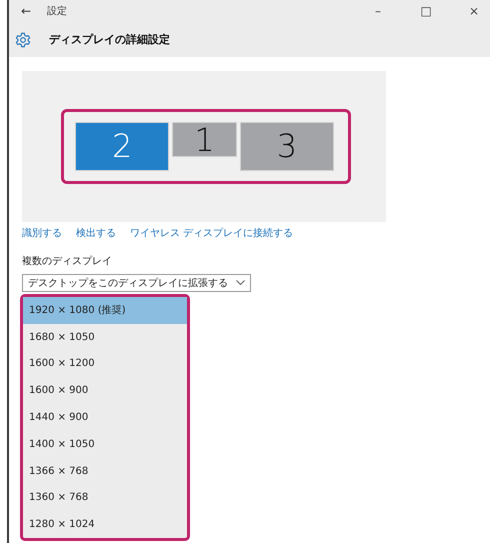  Describe the element at coordinates (67, 261) in the screenshot. I see `field-label: 複数のディスプレイ` at that location.